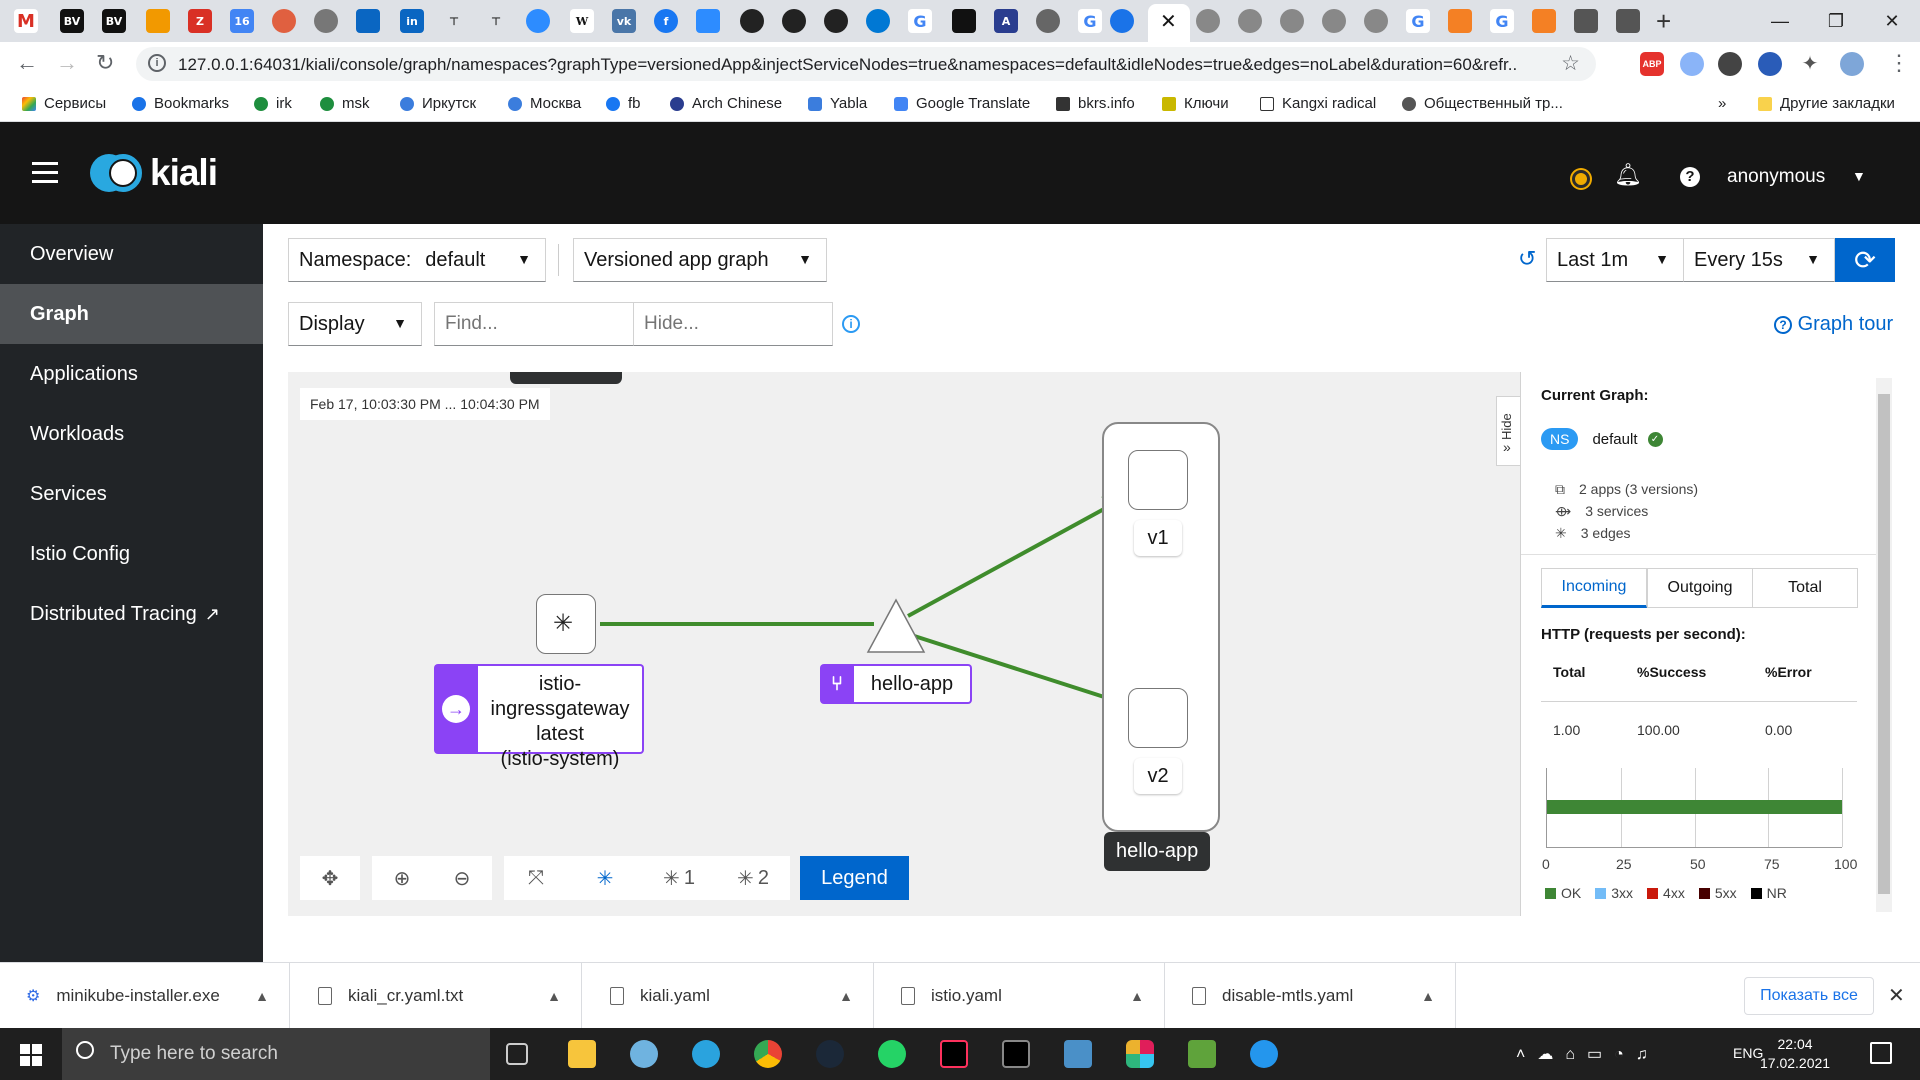 The image size is (1920, 1080). I want to click on download-item: disable-mtls.yaml ▲, so click(1311, 996).